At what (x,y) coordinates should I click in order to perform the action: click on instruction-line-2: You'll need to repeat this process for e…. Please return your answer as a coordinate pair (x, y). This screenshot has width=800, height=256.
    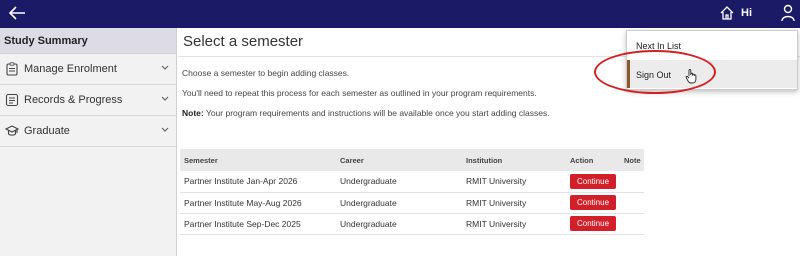
    Looking at the image, I should click on (359, 93).